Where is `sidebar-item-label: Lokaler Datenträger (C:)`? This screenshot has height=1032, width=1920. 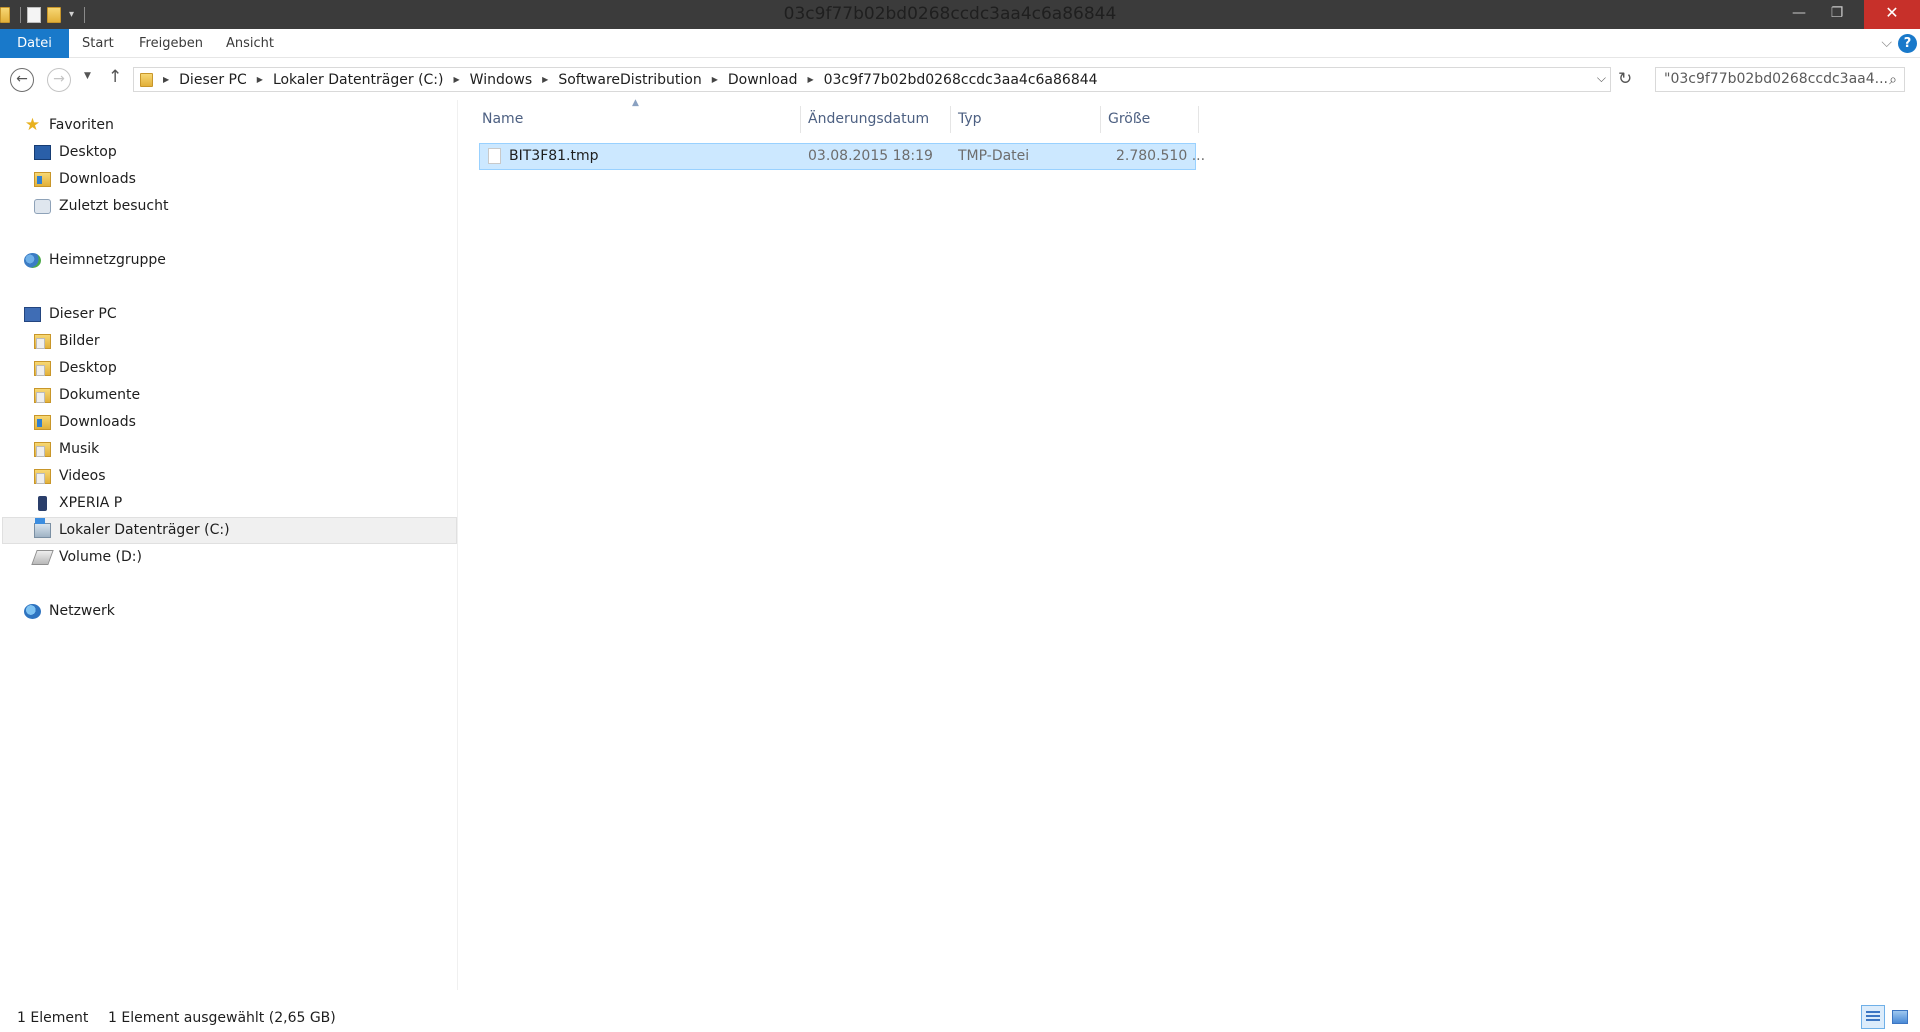
sidebar-item-label: Lokaler Datenträger (C:) is located at coordinates (144, 530).